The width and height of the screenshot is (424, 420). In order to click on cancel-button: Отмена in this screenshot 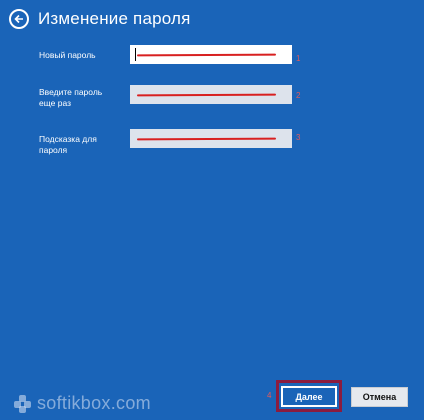, I will do `click(379, 397)`.